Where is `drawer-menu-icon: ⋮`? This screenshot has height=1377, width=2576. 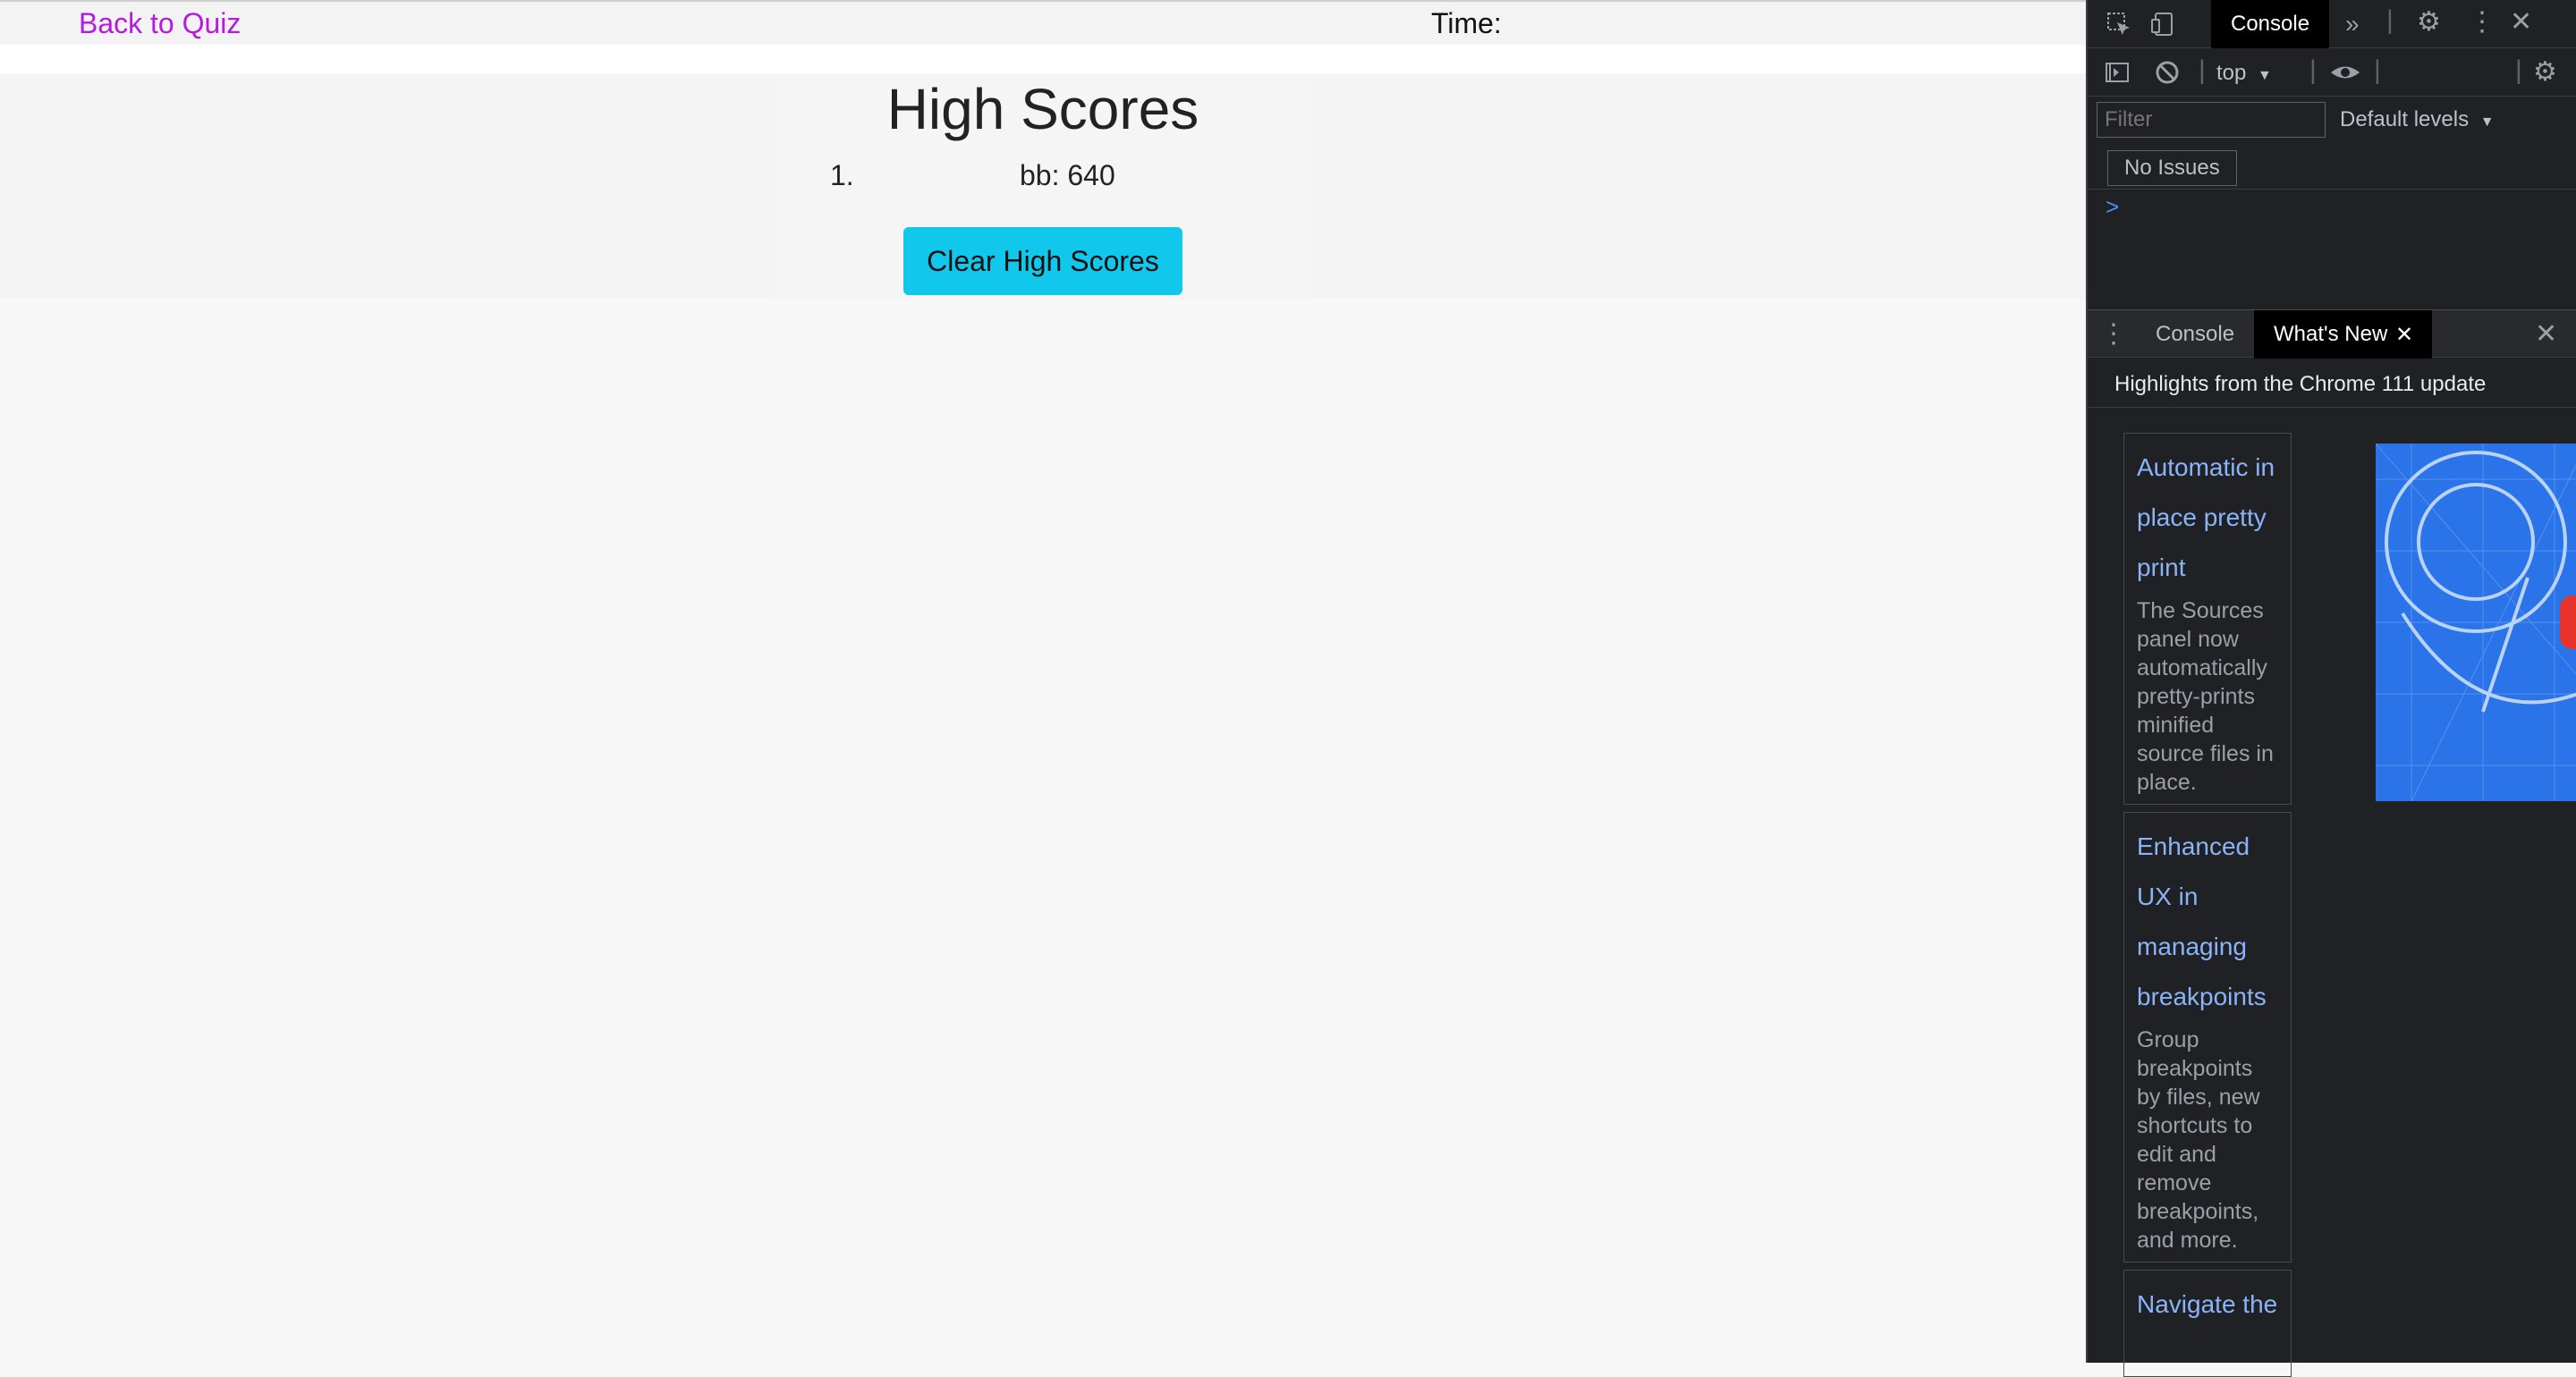
drawer-menu-icon: ⋮ is located at coordinates (2113, 334).